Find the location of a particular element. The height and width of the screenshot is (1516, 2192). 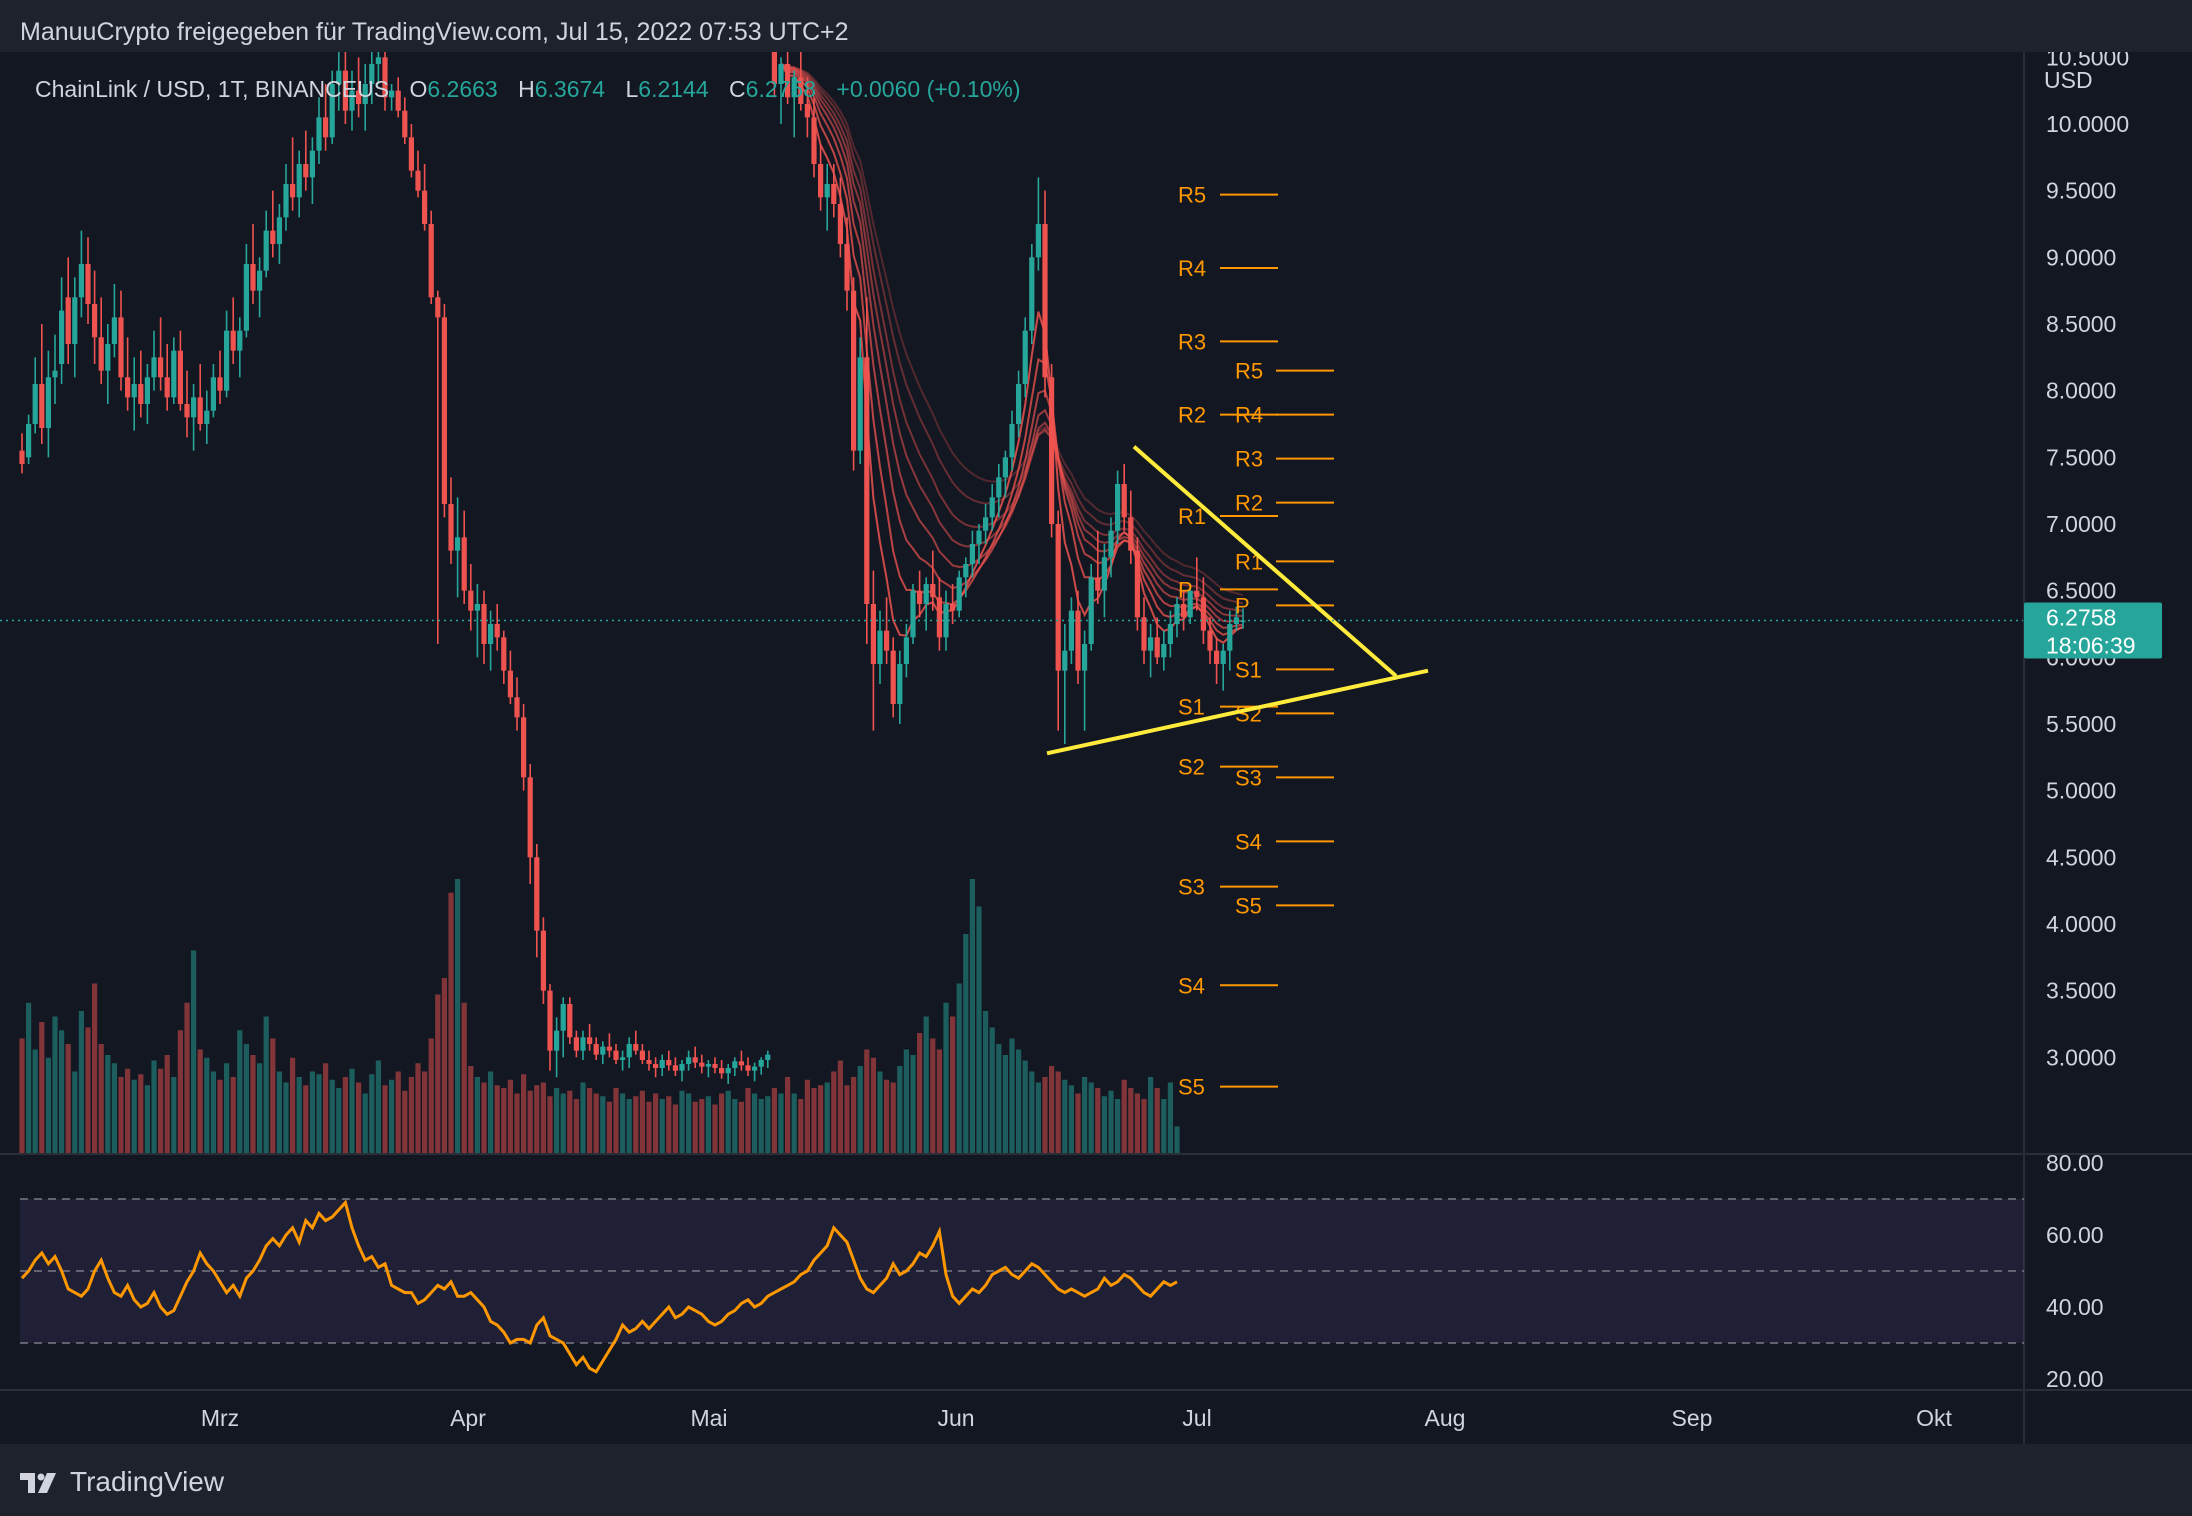

time-tick: Okt is located at coordinates (1934, 1418).